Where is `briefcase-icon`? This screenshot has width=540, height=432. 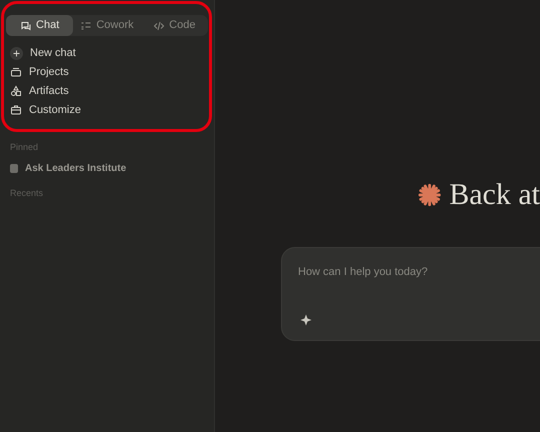
briefcase-icon is located at coordinates (16, 110).